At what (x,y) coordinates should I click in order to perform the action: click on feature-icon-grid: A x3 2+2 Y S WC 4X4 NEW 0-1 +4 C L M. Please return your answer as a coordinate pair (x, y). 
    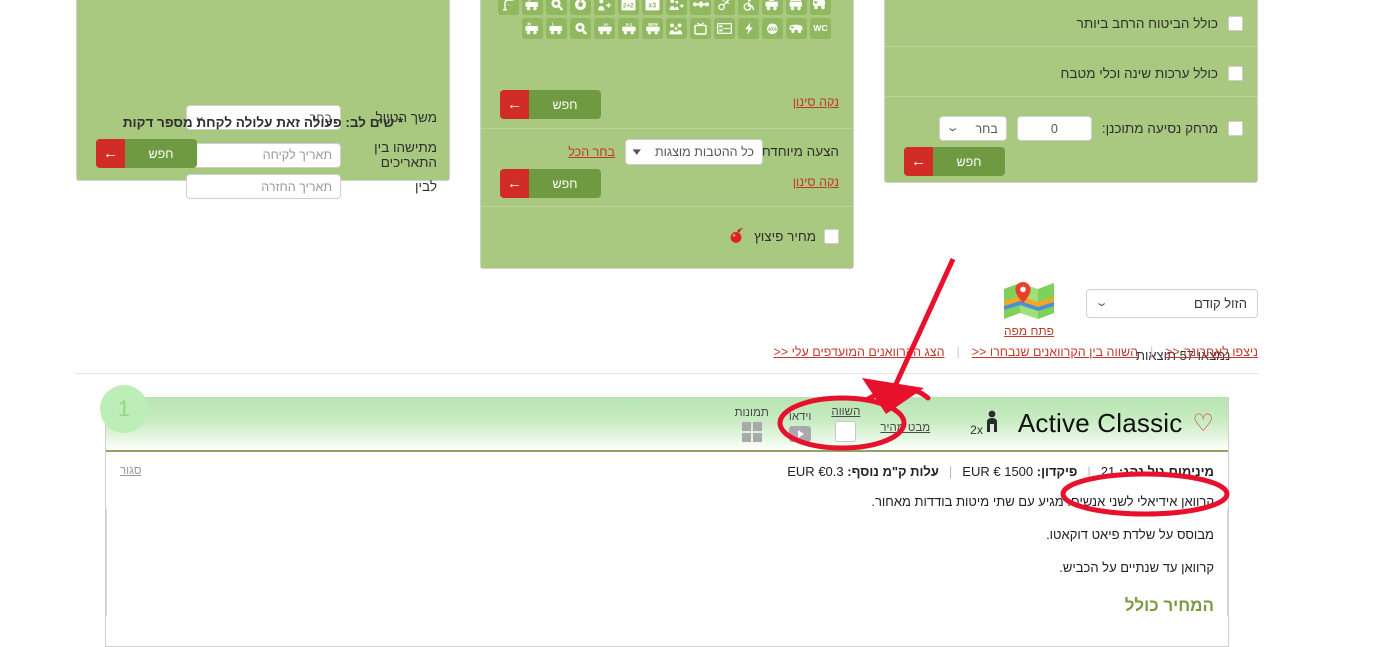
    Looking at the image, I should click on (667, 19).